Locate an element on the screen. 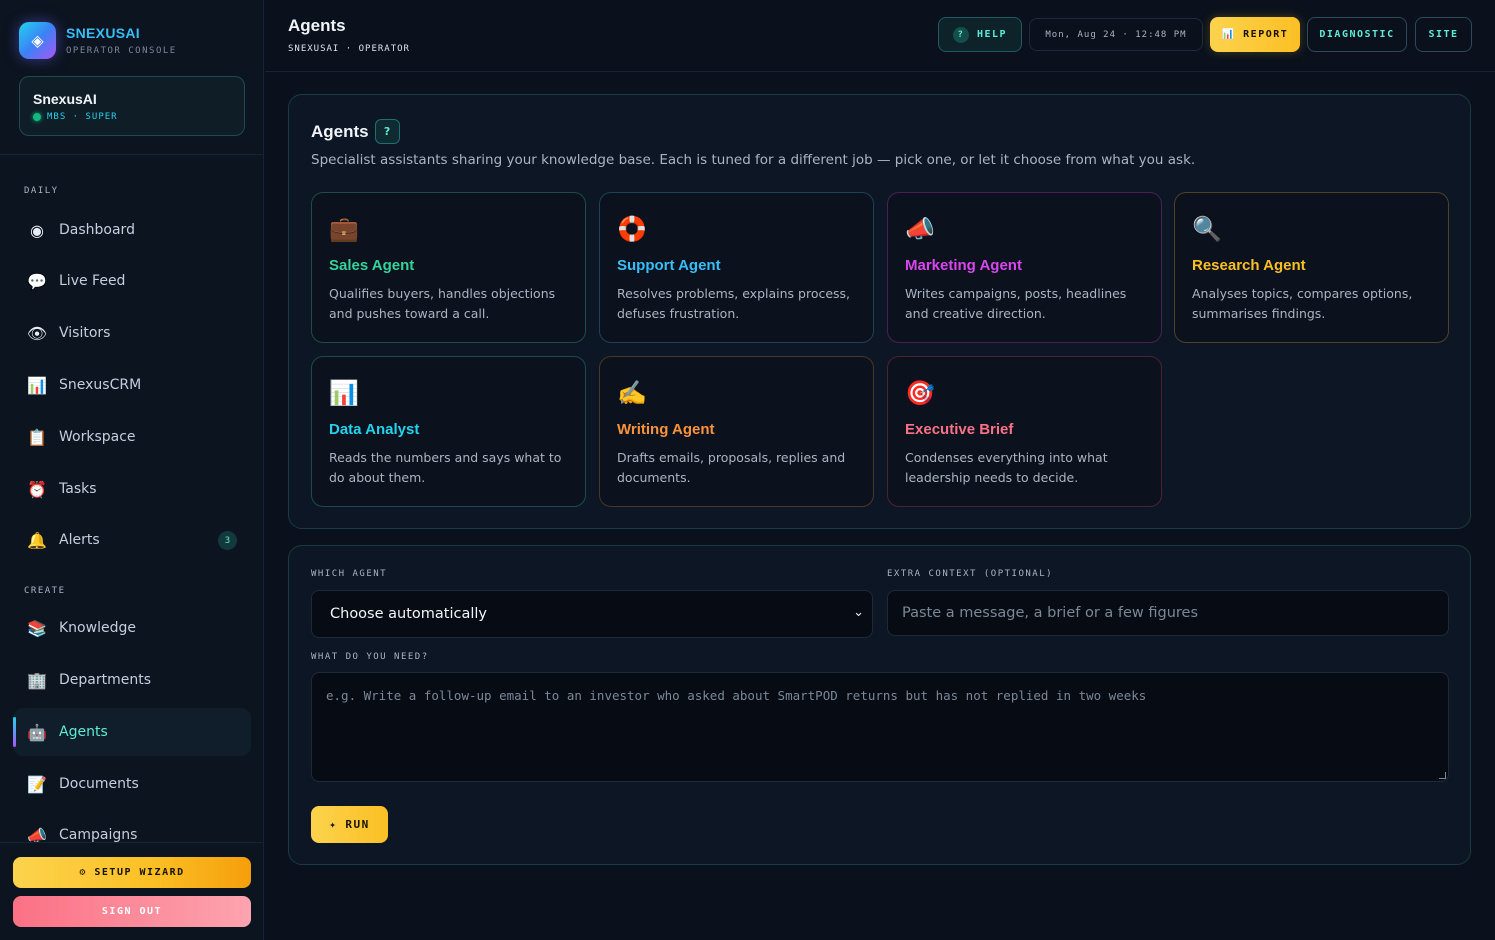 This screenshot has height=940, width=1495. sidebar-item-snexuscrm: 📊 SnexusCRM is located at coordinates (132, 385).